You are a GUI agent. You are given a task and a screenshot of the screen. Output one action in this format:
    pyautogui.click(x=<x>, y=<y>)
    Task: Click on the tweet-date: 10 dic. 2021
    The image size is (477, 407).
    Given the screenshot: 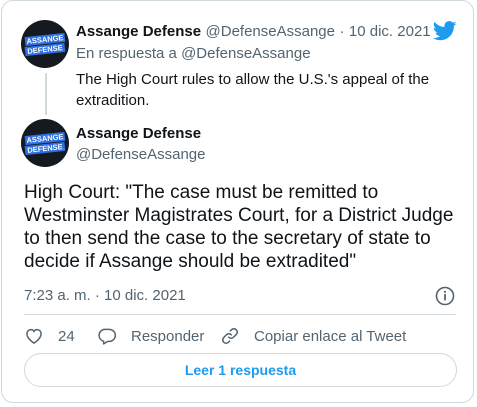 What is the action you would take?
    pyautogui.click(x=390, y=31)
    